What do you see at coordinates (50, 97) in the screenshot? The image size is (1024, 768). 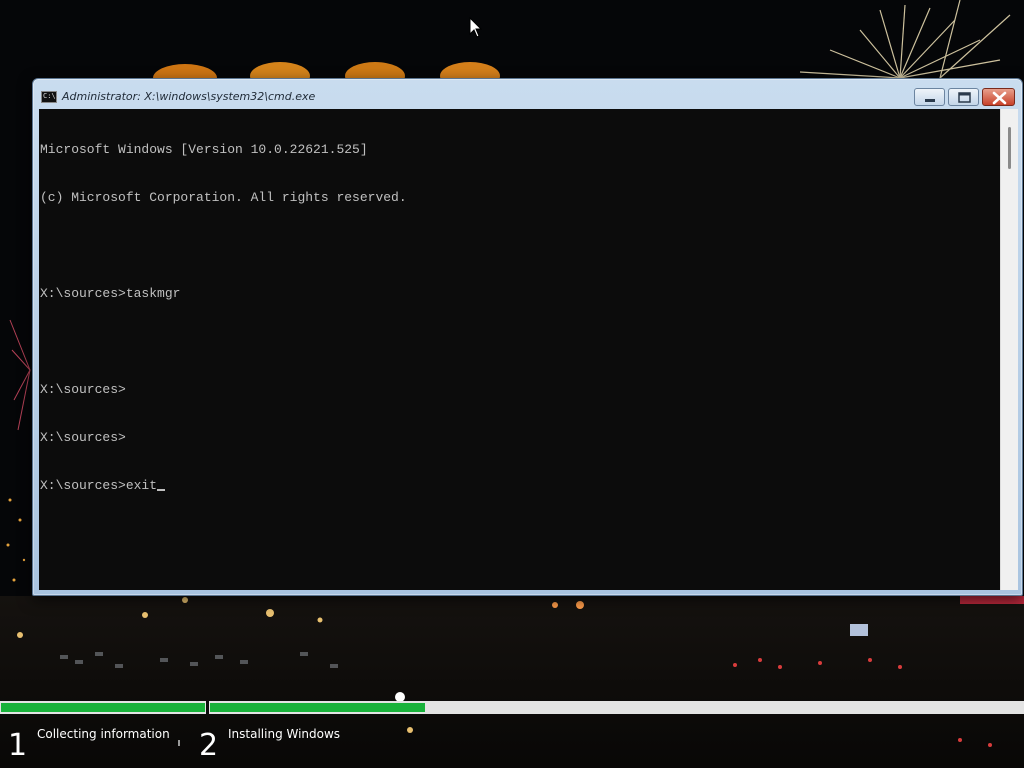 I see `cmd-app-icon: C:\.` at bounding box center [50, 97].